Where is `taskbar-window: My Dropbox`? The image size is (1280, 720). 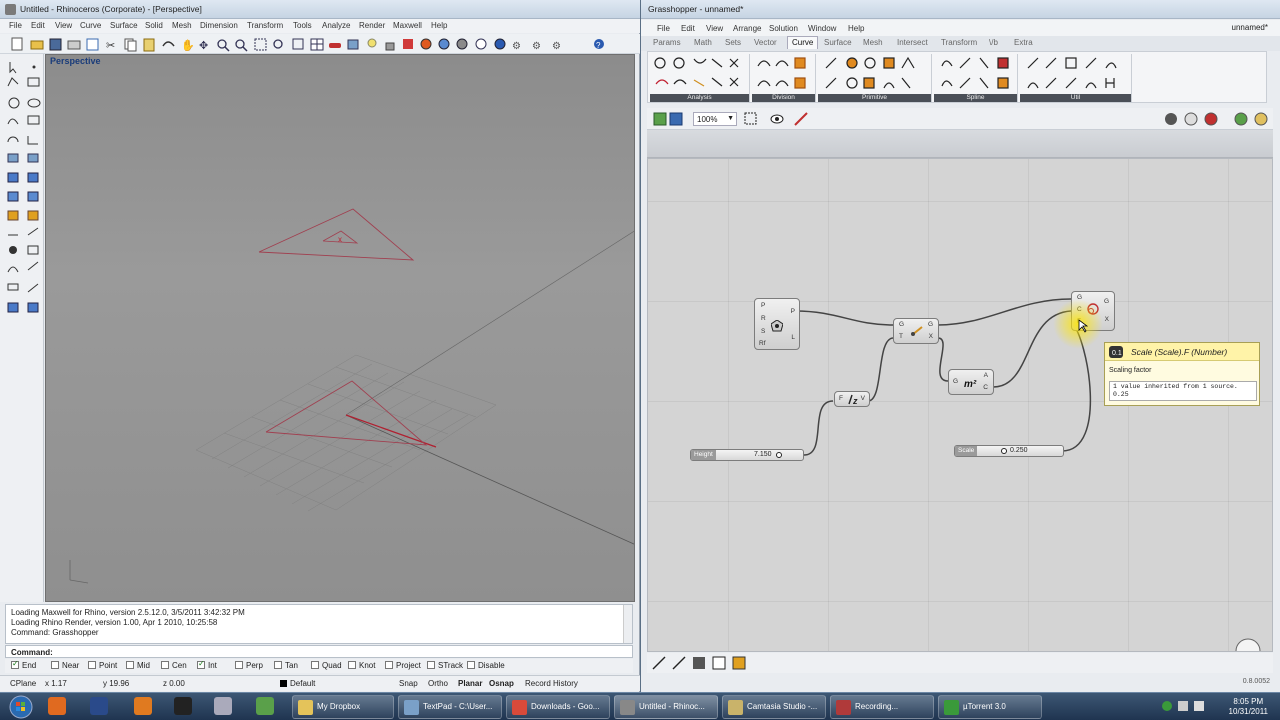
taskbar-window: My Dropbox is located at coordinates (343, 707).